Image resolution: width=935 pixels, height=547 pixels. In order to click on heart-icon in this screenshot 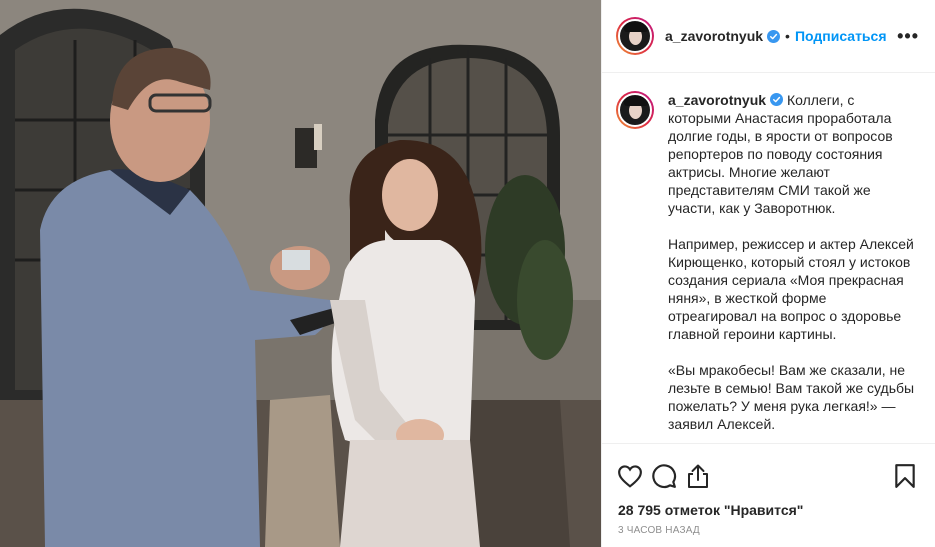, I will do `click(630, 476)`.